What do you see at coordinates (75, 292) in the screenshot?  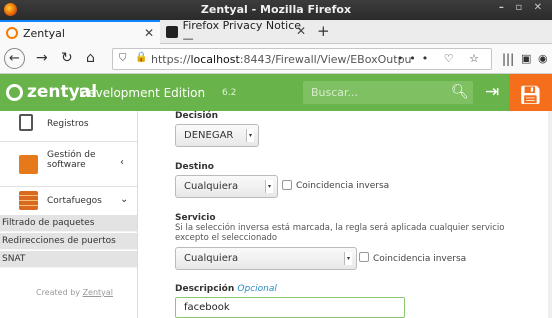 I see `created-by: Created by Zentyal` at bounding box center [75, 292].